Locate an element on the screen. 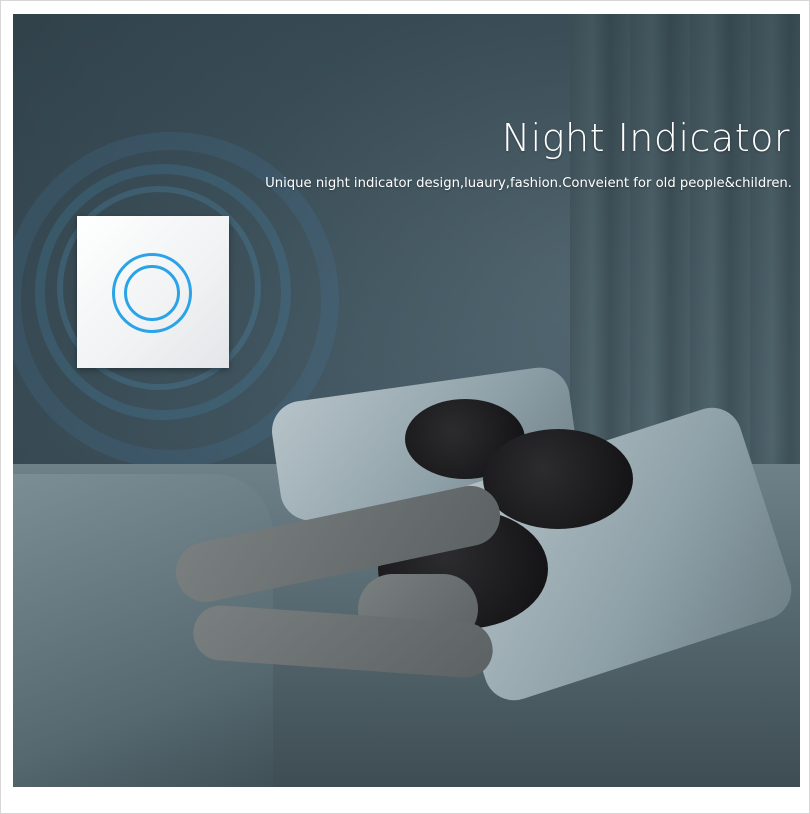 Image resolution: width=810 pixels, height=814 pixels. touch-switch-panel is located at coordinates (153, 292).